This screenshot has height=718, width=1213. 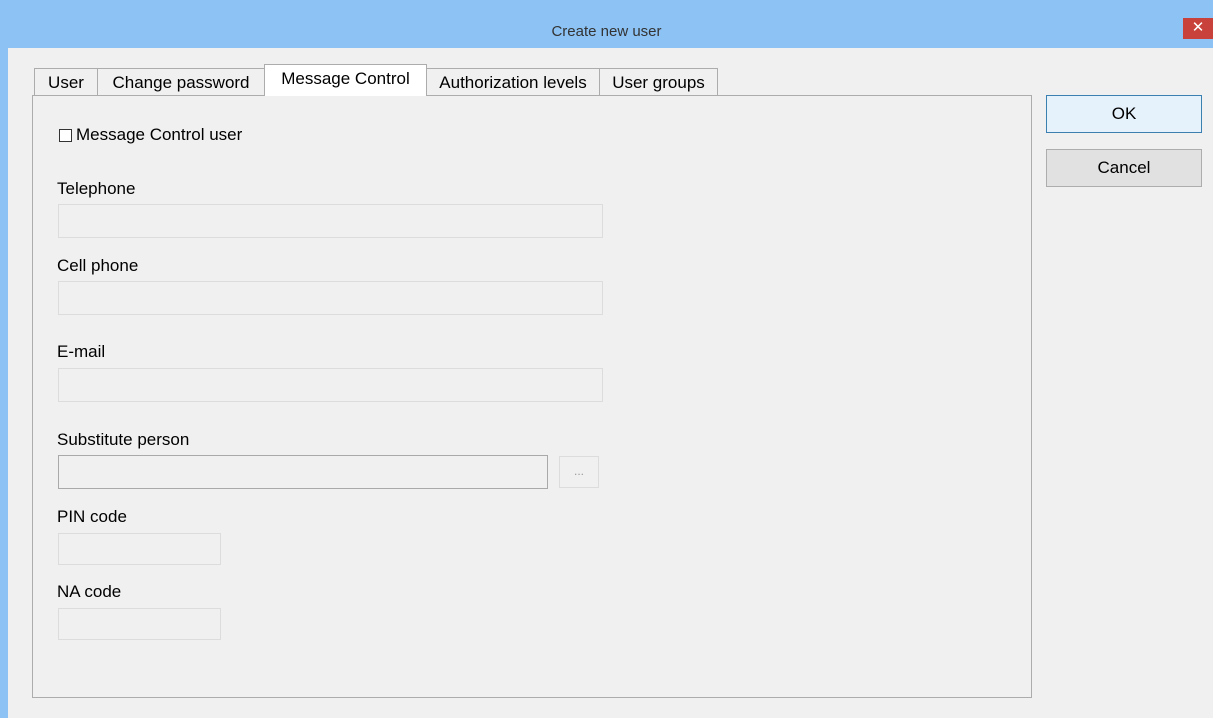 I want to click on cell-phone-label: Cell phone, so click(x=98, y=265).